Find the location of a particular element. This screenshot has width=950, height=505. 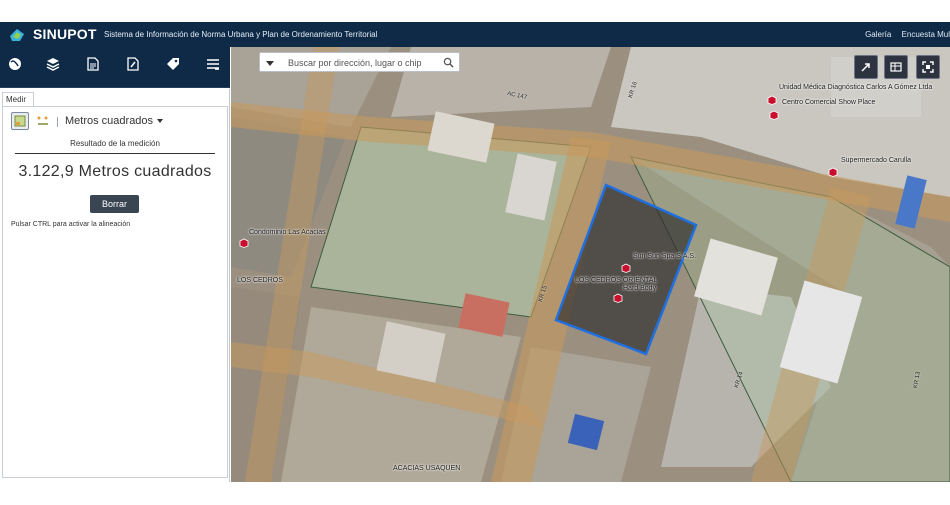

search-box: Buscar por dirección, lugar o chip is located at coordinates (359, 62).